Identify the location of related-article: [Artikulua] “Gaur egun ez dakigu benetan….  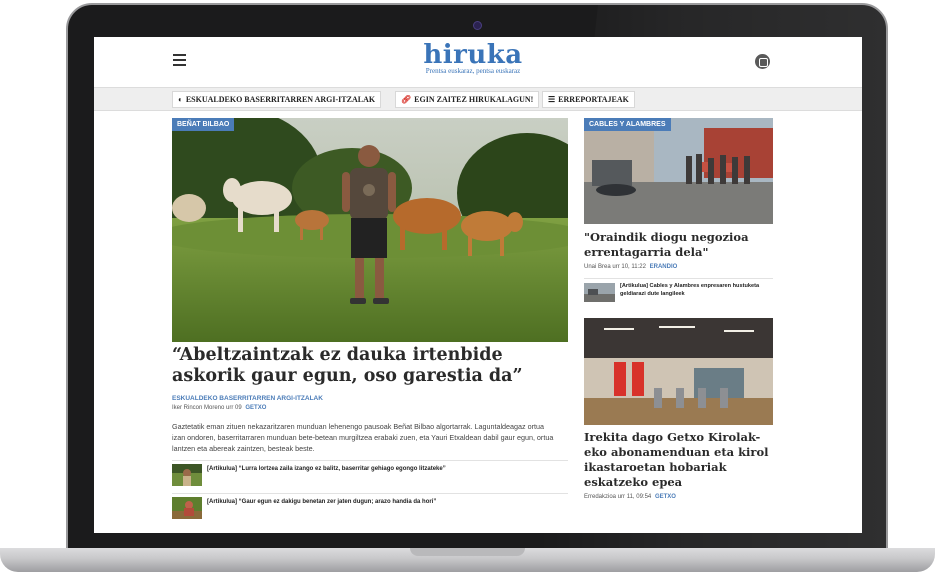
(370, 506).